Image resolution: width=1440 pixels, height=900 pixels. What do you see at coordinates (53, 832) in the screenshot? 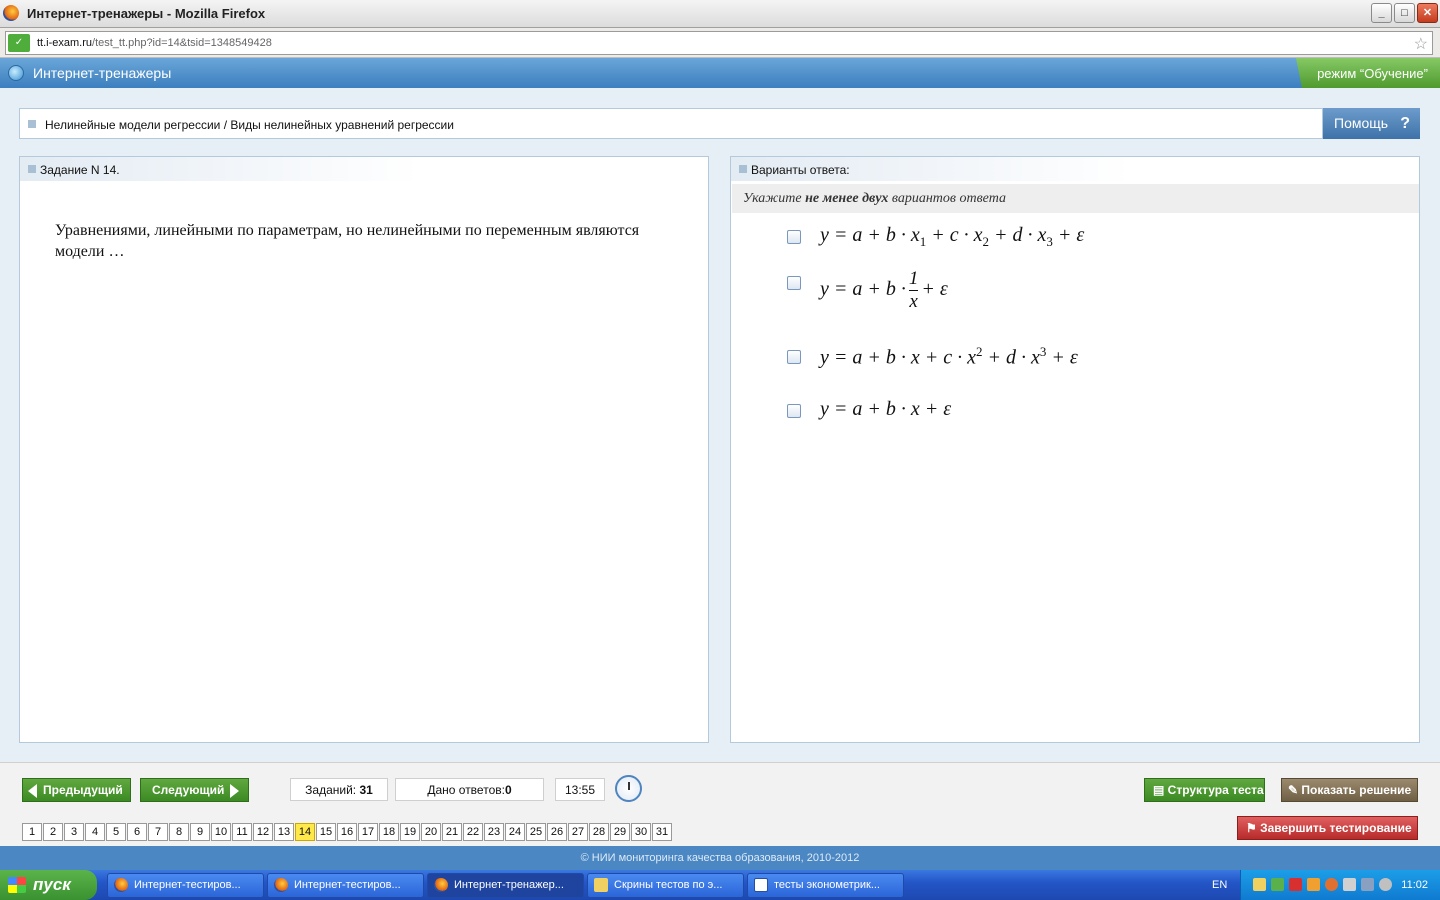
I see `question-number-button: 2` at bounding box center [53, 832].